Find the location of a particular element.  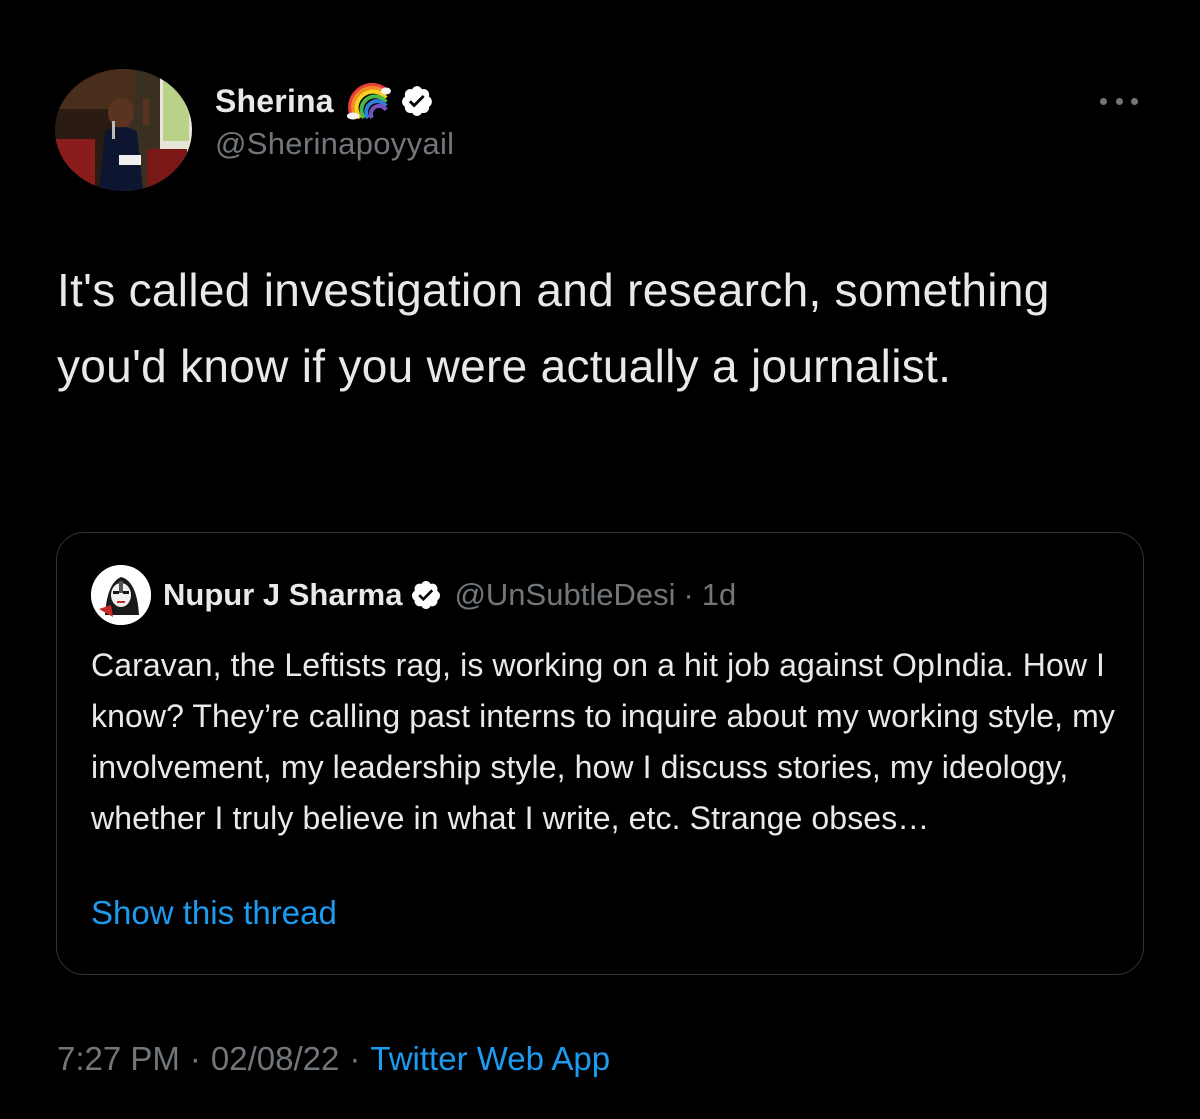

quoted-author-avatar is located at coordinates (121, 595).